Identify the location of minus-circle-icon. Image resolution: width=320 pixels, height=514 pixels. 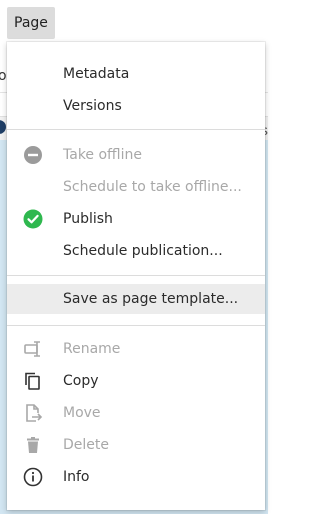
(33, 155).